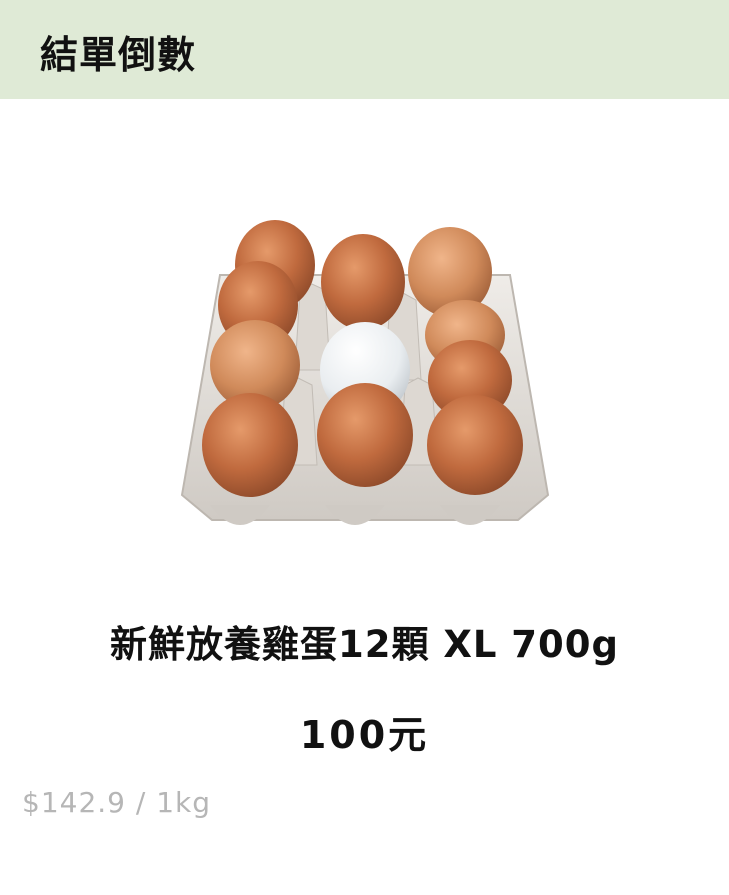 This screenshot has height=895, width=729. Describe the element at coordinates (364, 49) in the screenshot. I see `header-bar: 結單倒數` at that location.